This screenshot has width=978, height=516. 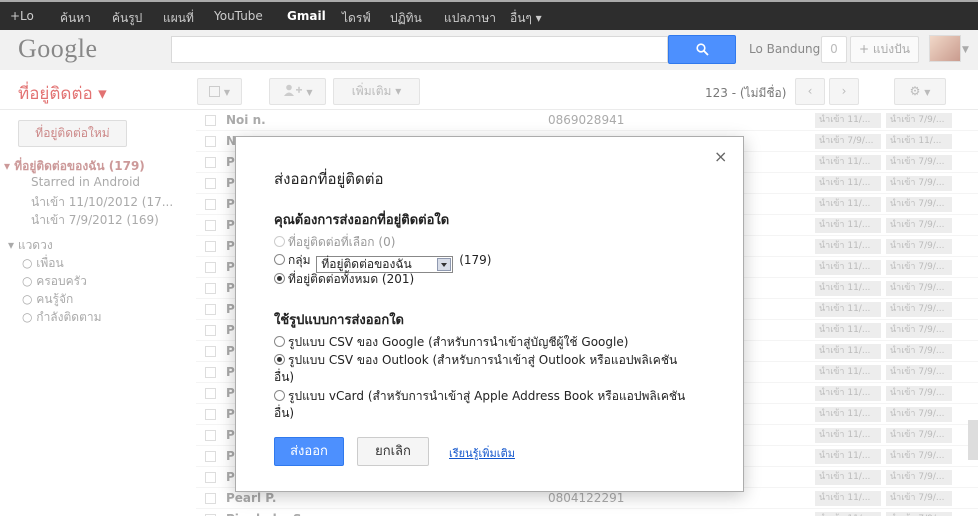 What do you see at coordinates (279, 278) in the screenshot?
I see `radio-all-contacts` at bounding box center [279, 278].